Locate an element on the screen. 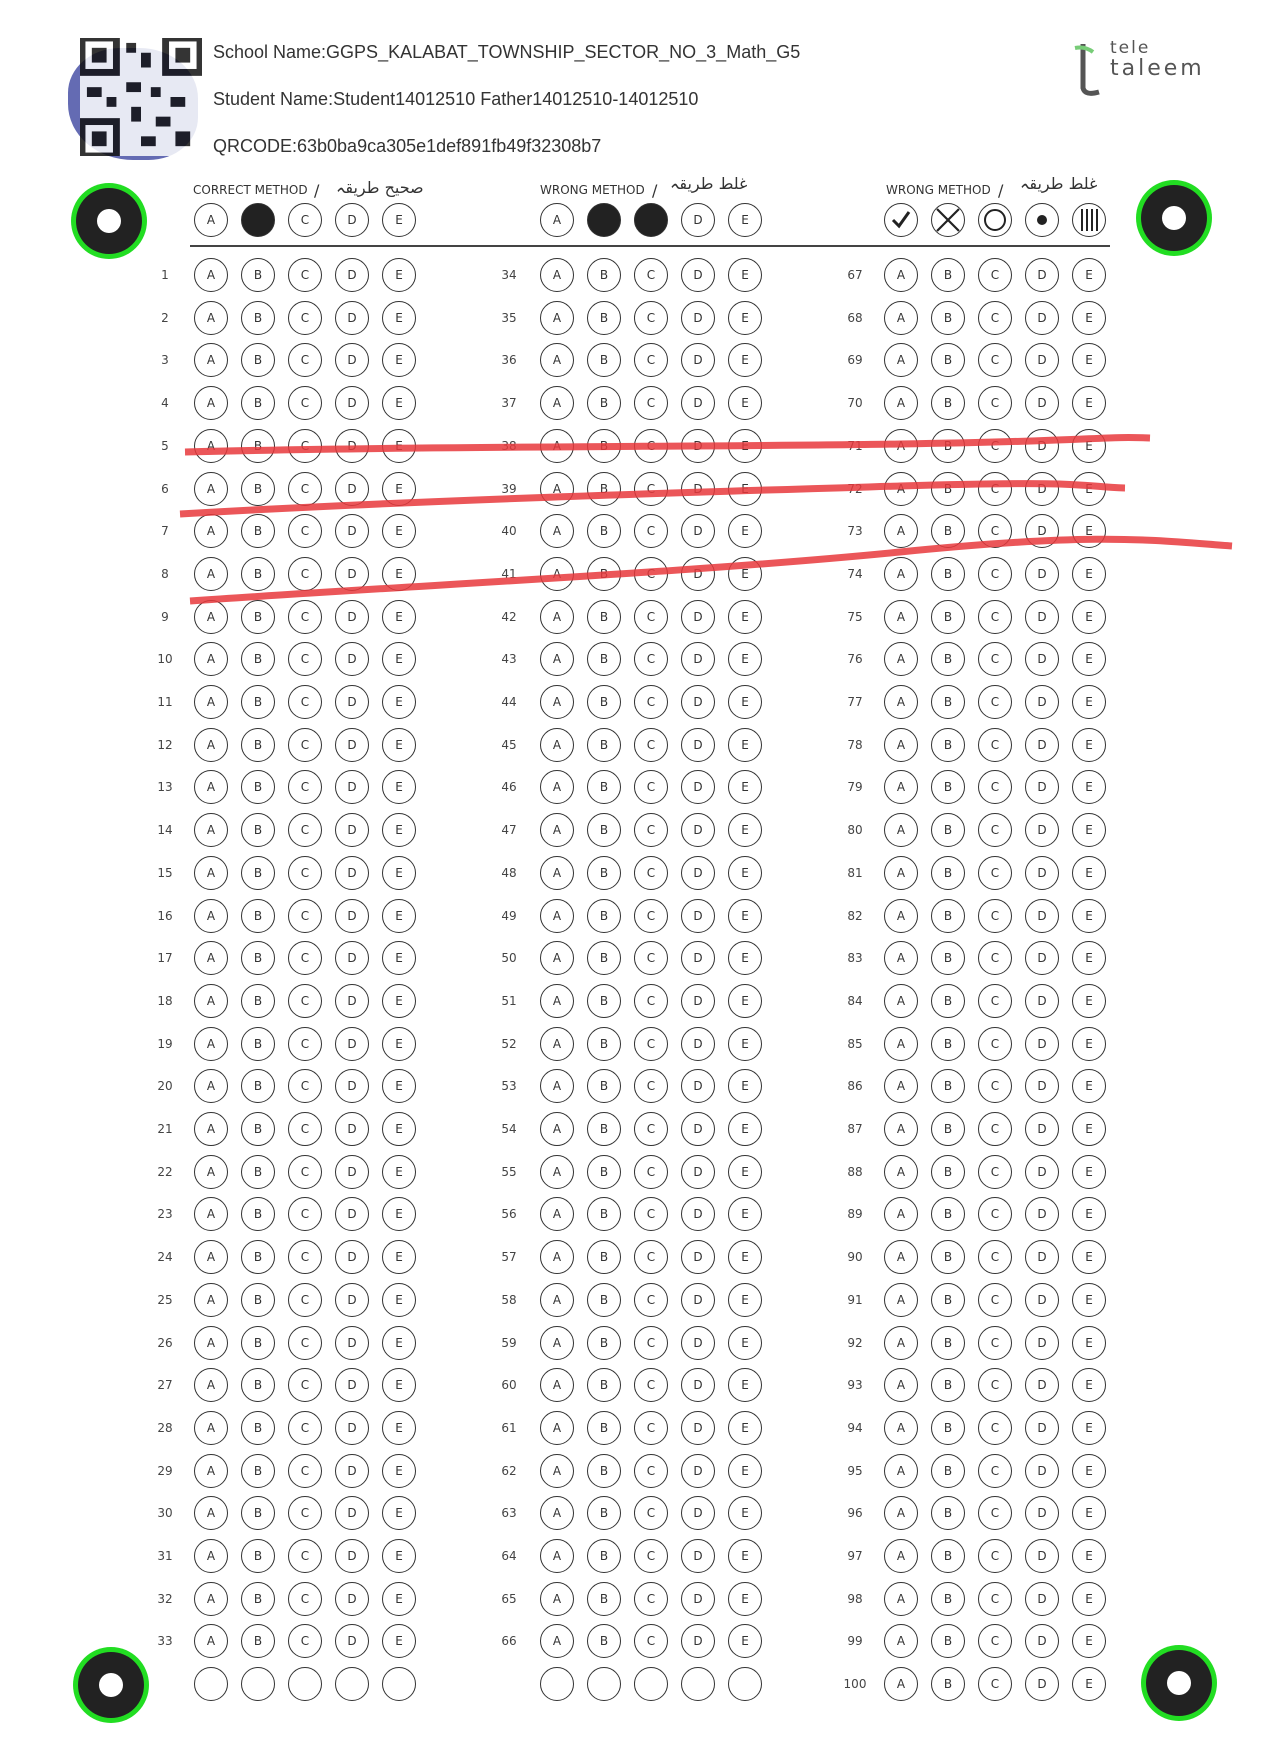  answer-bubble-3-e: E is located at coordinates (399, 360).